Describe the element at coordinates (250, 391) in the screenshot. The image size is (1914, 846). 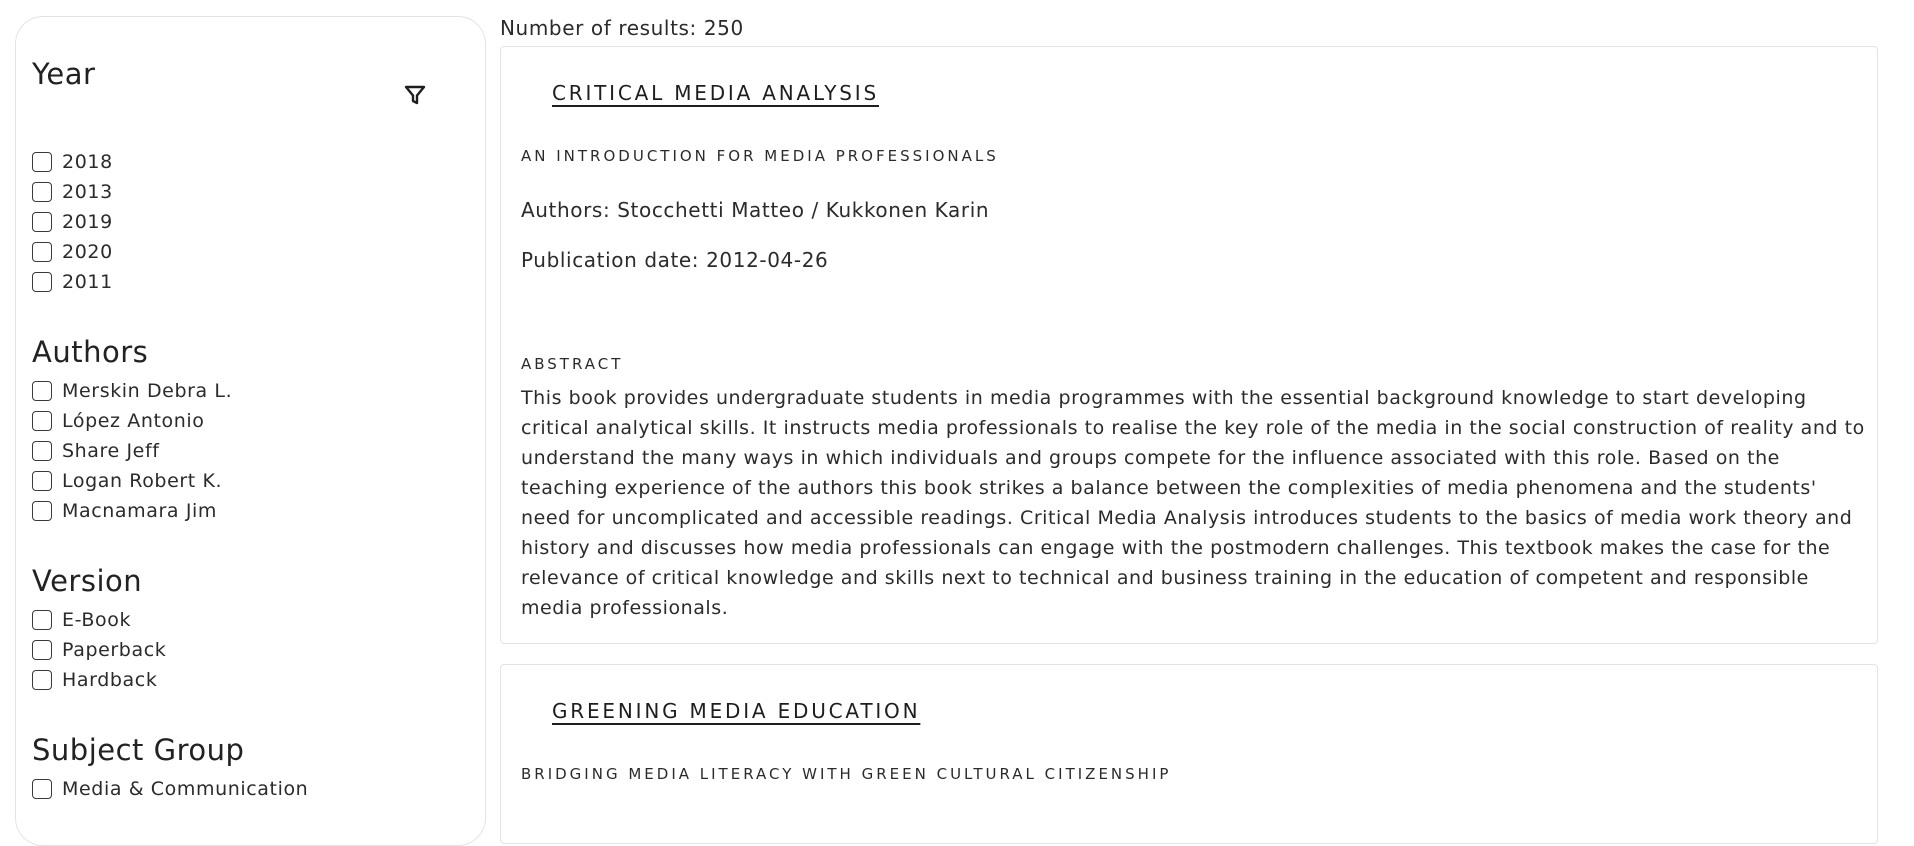
I see `author-option: Merskin Debra L.` at that location.